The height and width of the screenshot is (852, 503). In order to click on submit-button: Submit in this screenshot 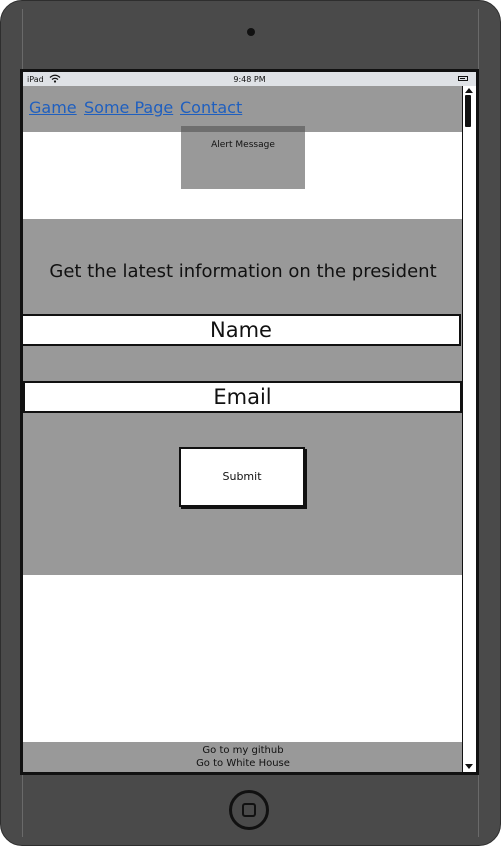, I will do `click(242, 477)`.